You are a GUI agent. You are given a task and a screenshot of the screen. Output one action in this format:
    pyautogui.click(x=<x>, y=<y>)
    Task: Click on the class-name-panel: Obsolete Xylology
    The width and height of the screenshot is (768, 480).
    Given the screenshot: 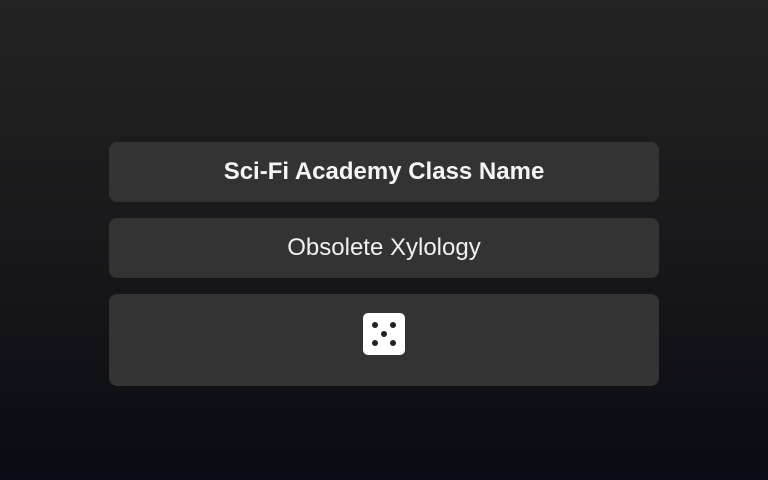 What is the action you would take?
    pyautogui.click(x=384, y=248)
    